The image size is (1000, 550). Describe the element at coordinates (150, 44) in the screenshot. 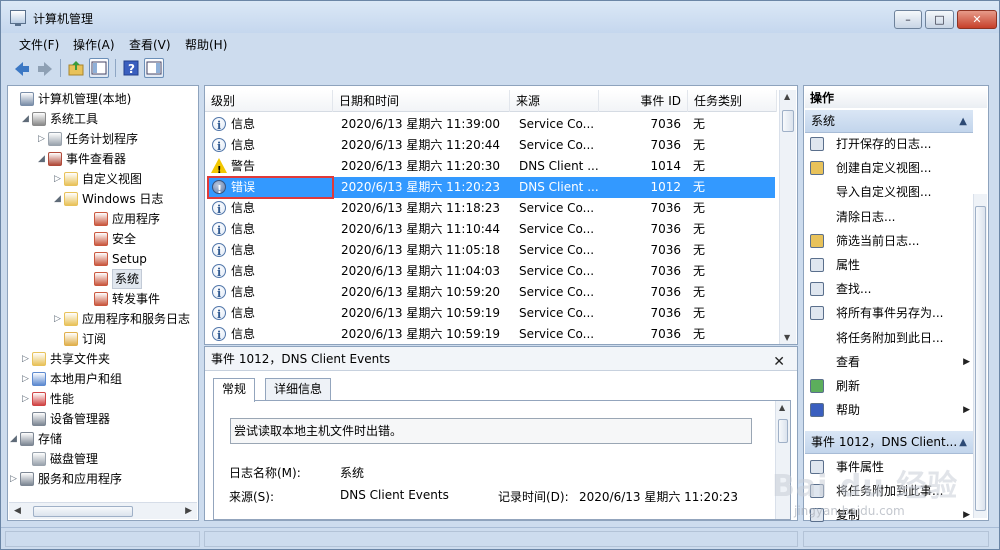

I see `menu-view: 查看(V)` at that location.